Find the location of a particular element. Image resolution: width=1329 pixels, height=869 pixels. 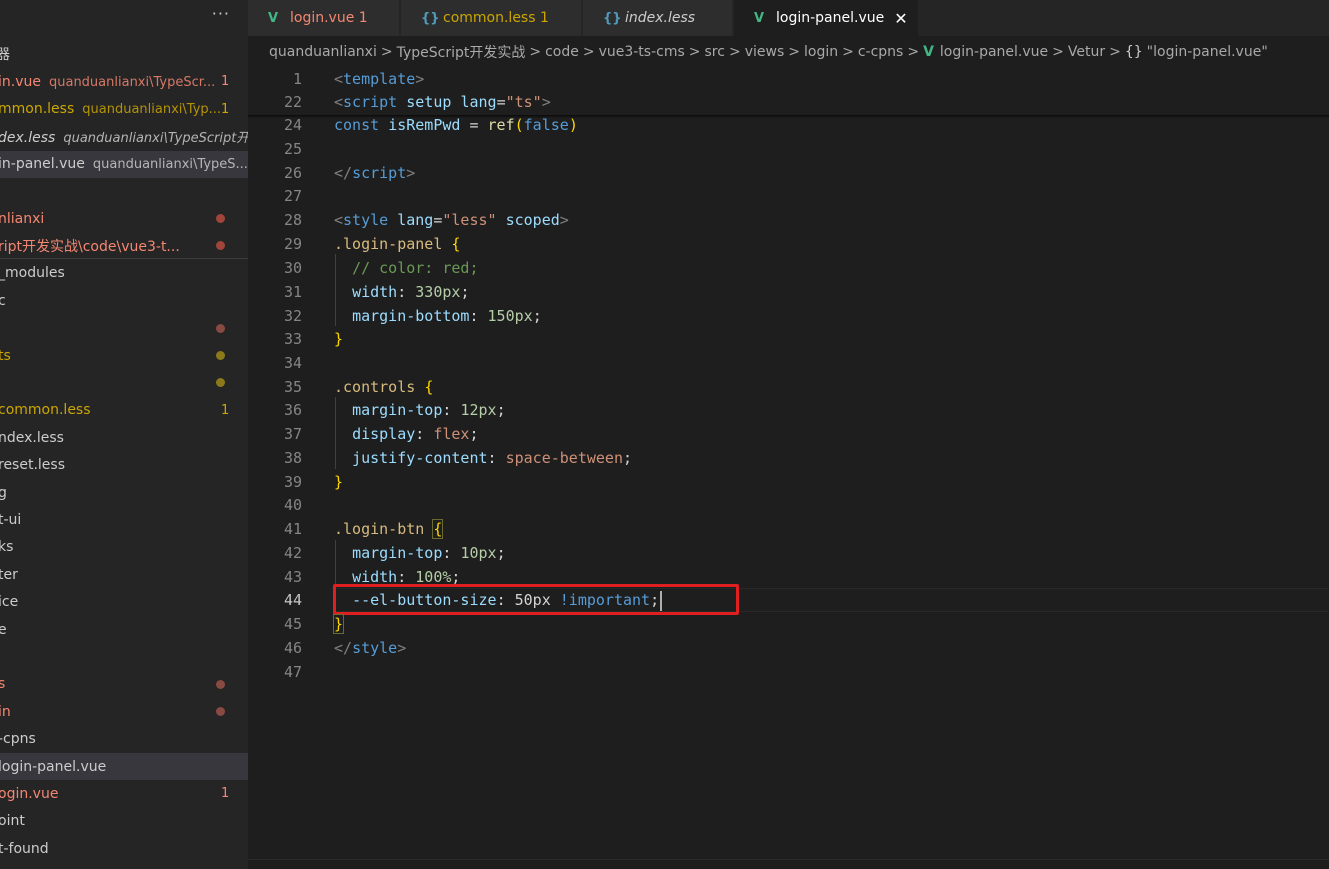

breadcrumb-vetur: Vetur is located at coordinates (1086, 52).